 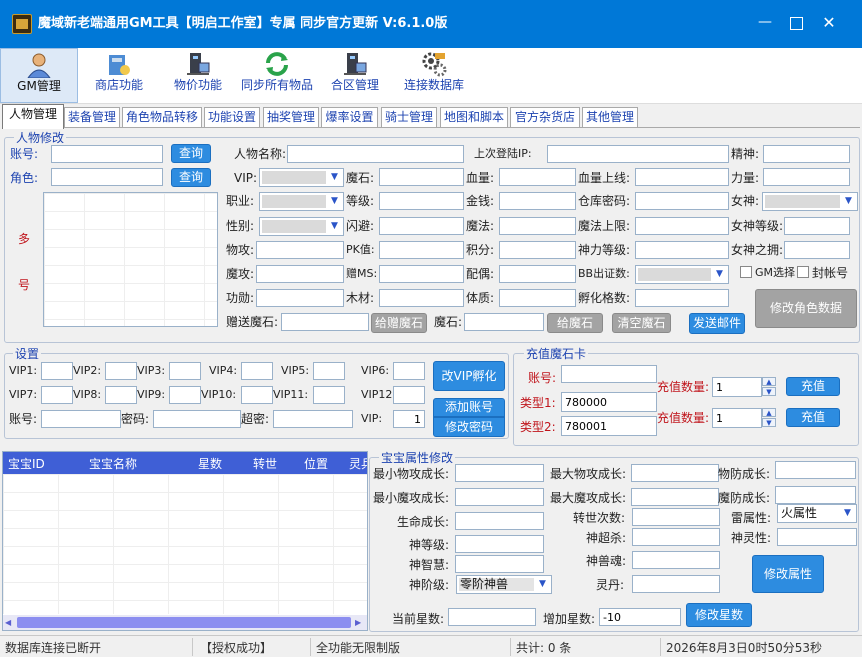 What do you see at coordinates (817, 513) in the screenshot?
I see `thunder-select: 火属性 ▼` at bounding box center [817, 513].